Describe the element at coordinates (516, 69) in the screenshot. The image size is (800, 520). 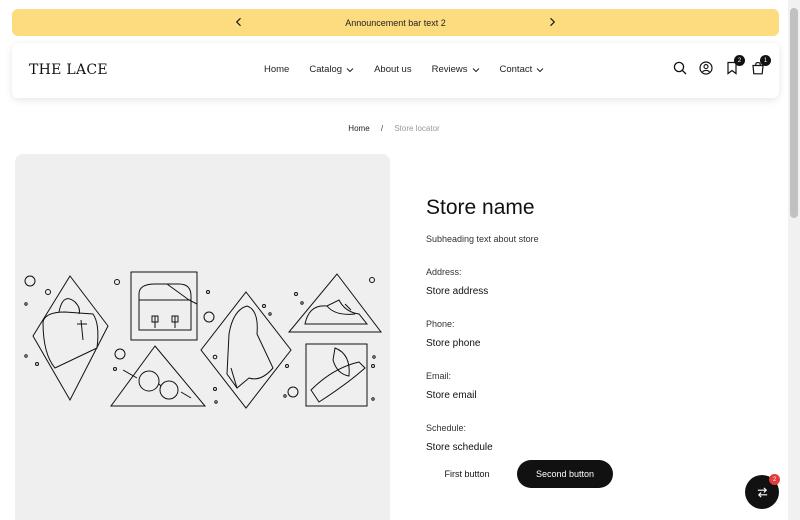
I see `nav-item-label: Contact` at that location.